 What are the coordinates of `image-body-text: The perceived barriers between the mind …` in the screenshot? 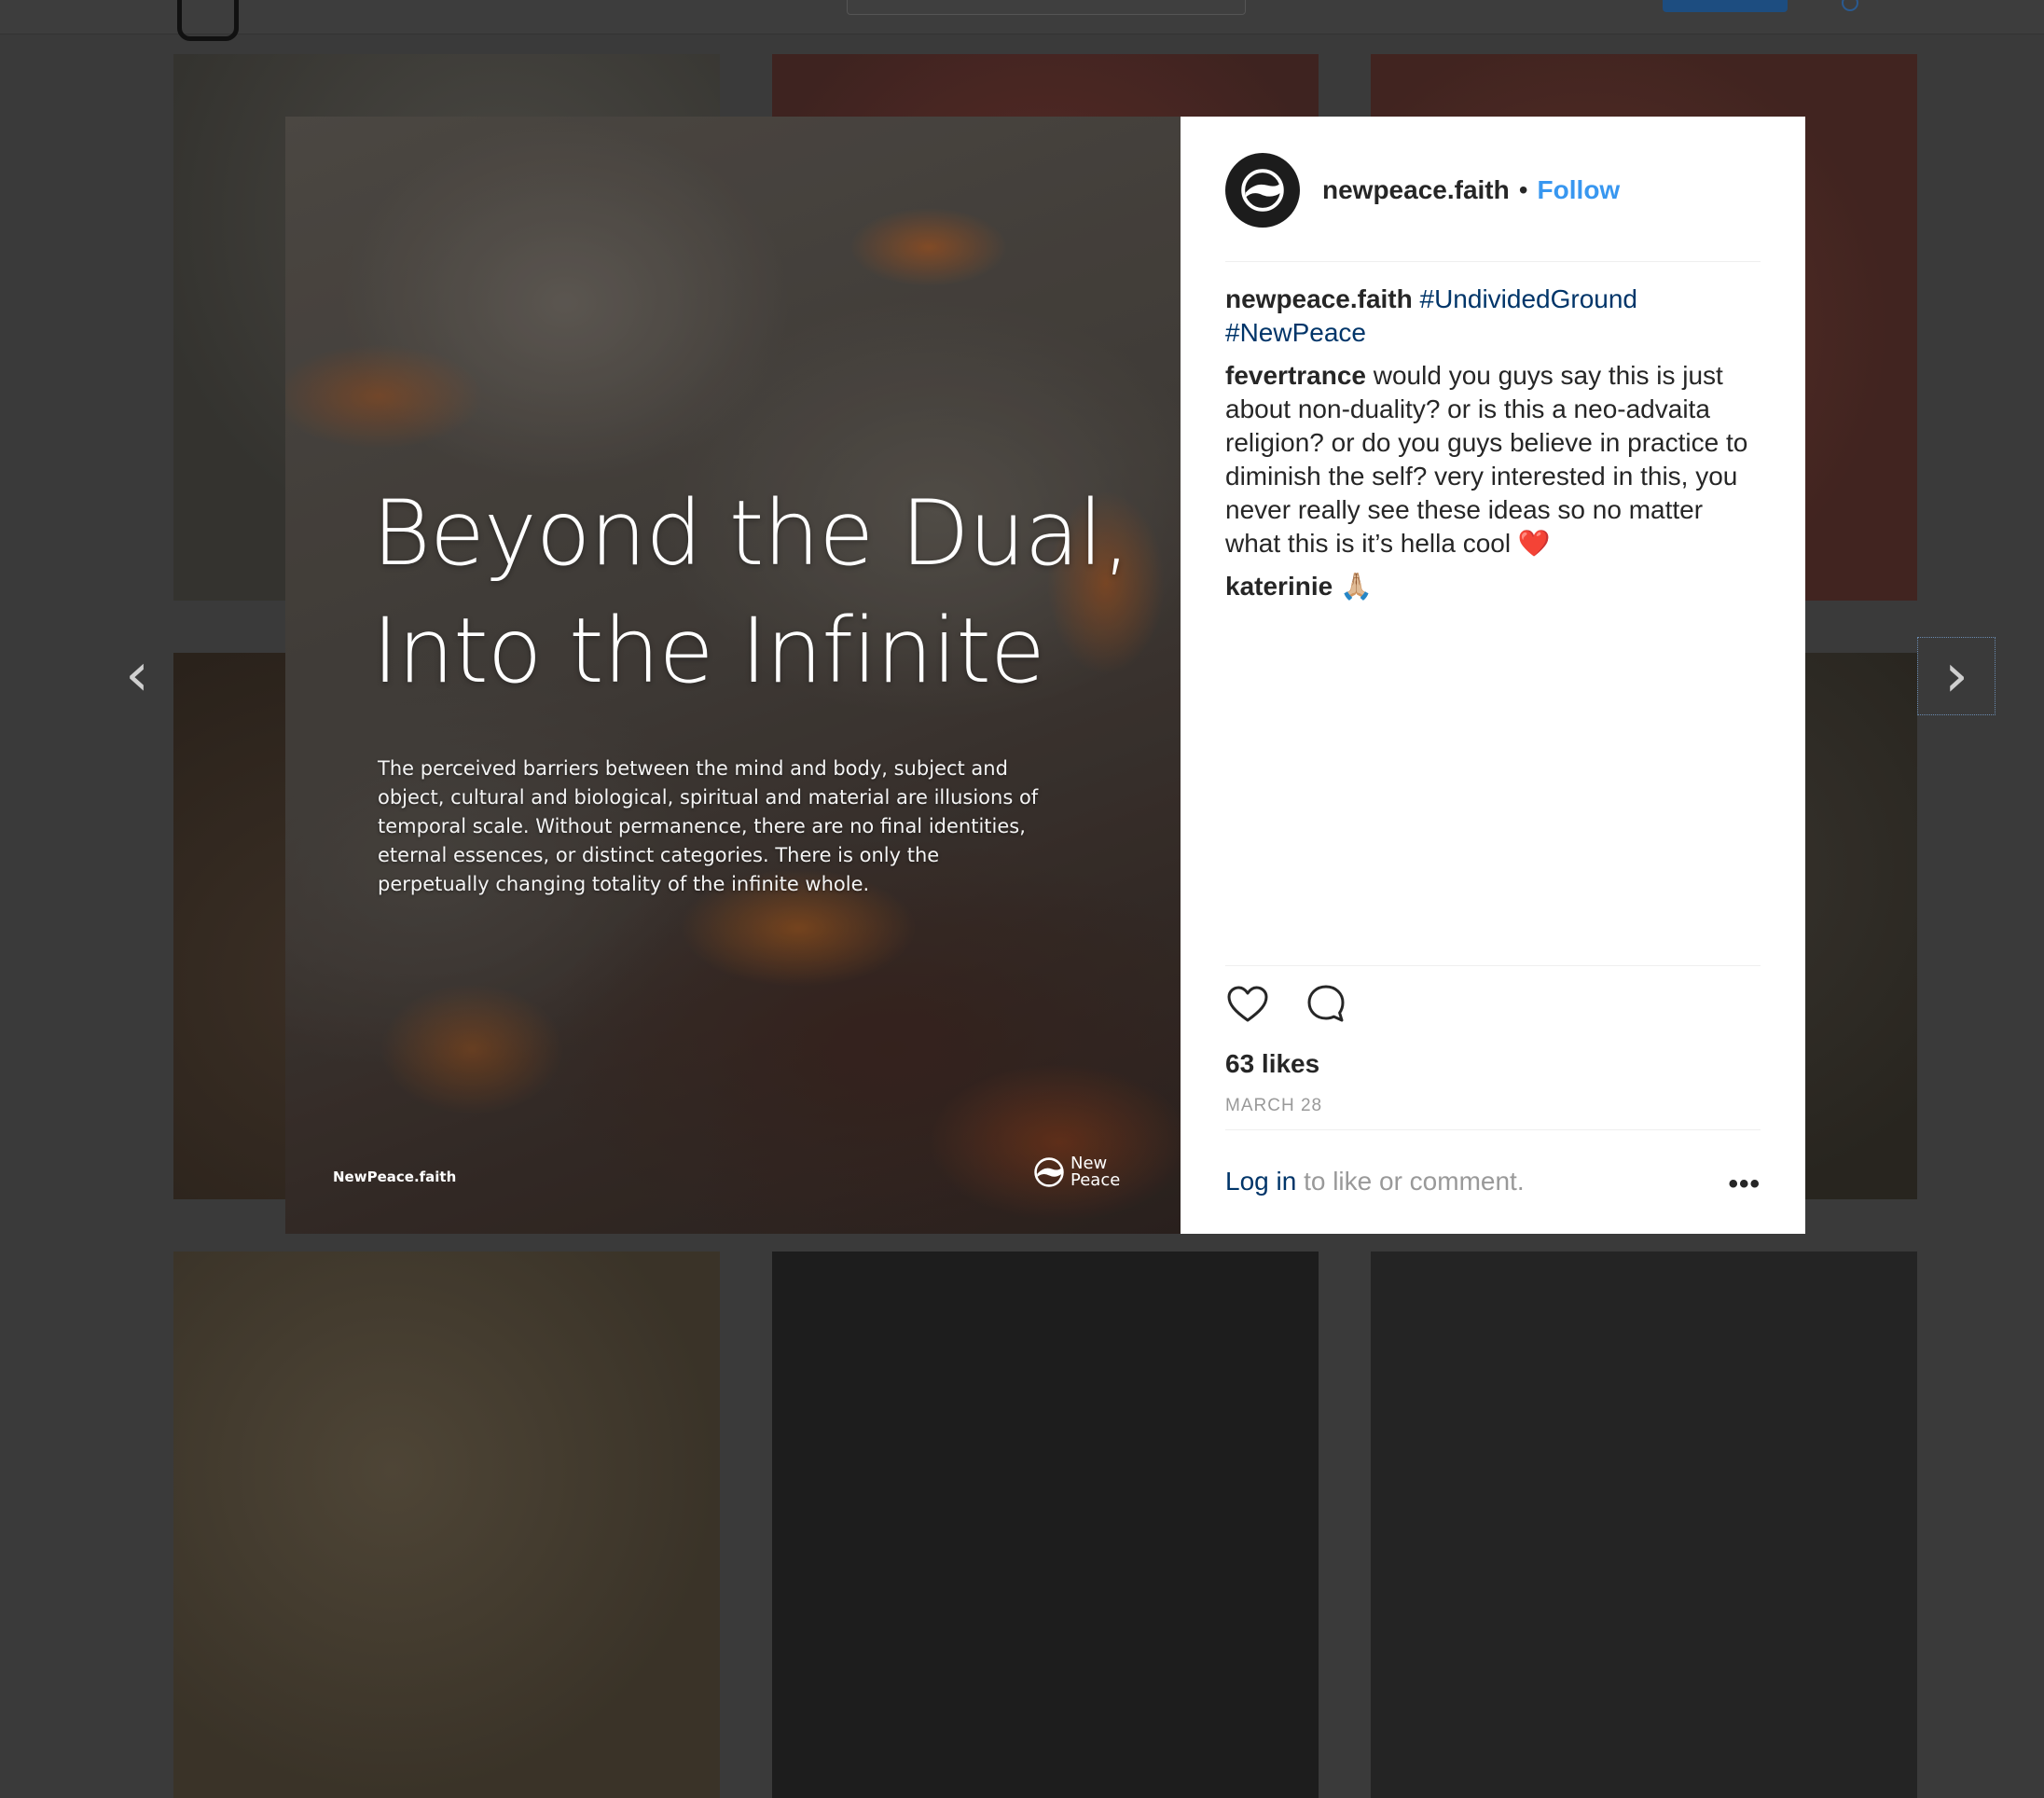 It's located at (708, 826).